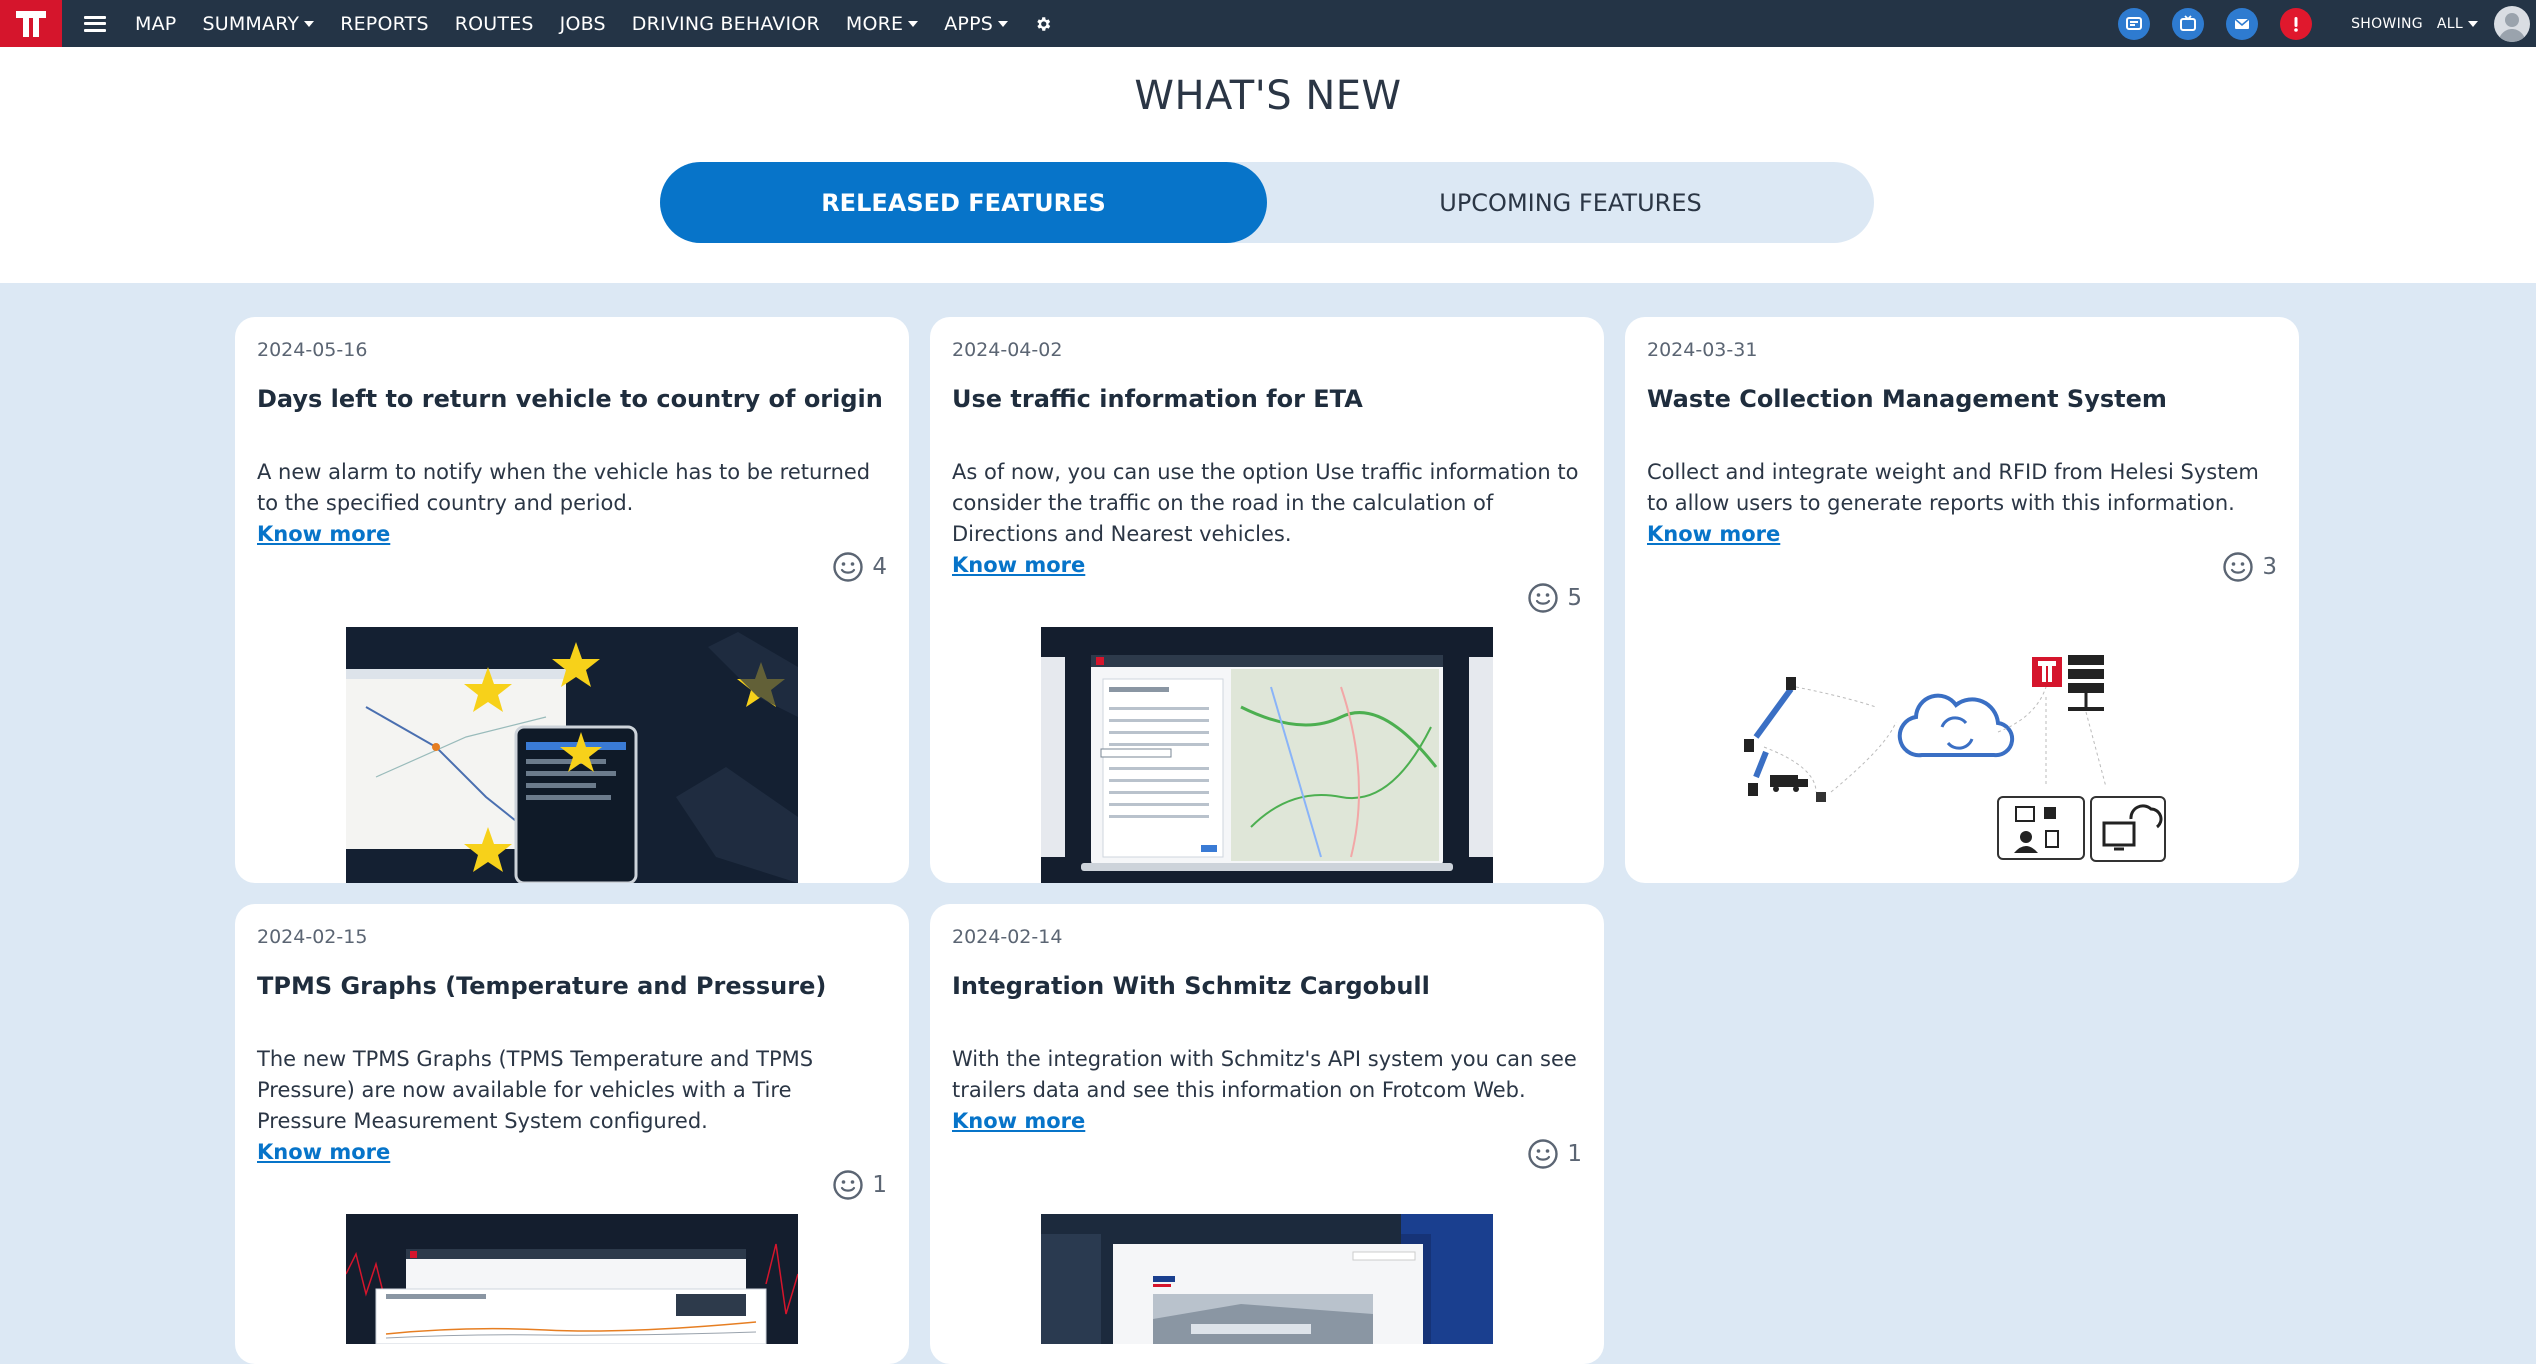  What do you see at coordinates (2387, 23) in the screenshot?
I see `showing-label: SHOWING` at bounding box center [2387, 23].